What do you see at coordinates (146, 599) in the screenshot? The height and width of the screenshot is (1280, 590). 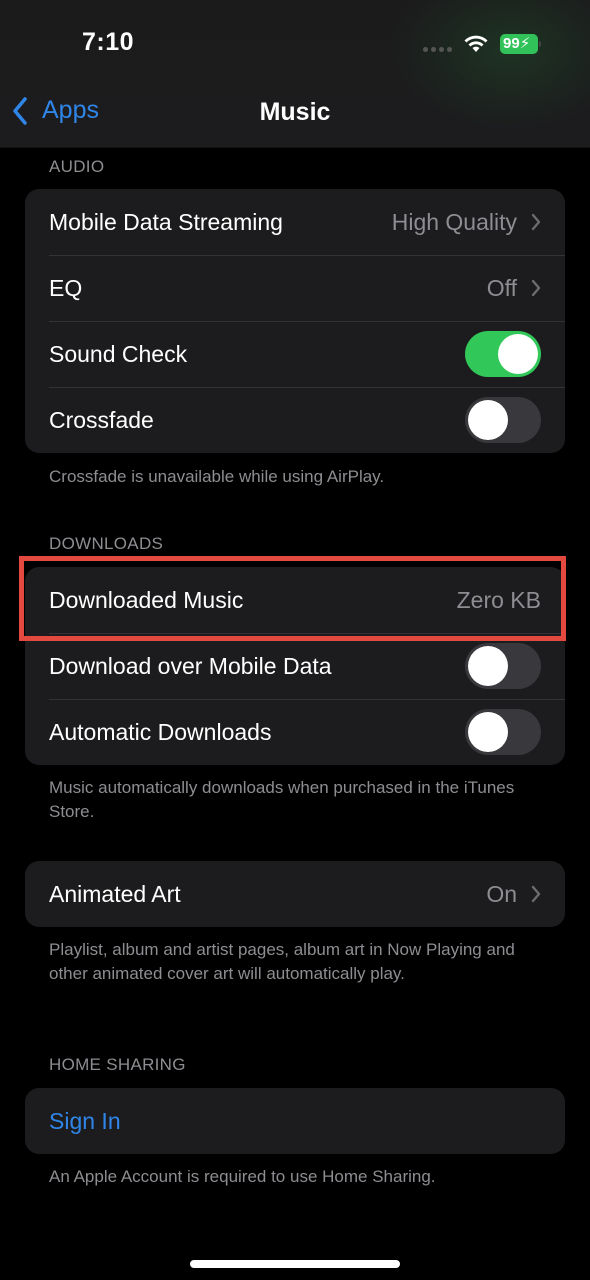 I see `row-label: Downloaded Music` at bounding box center [146, 599].